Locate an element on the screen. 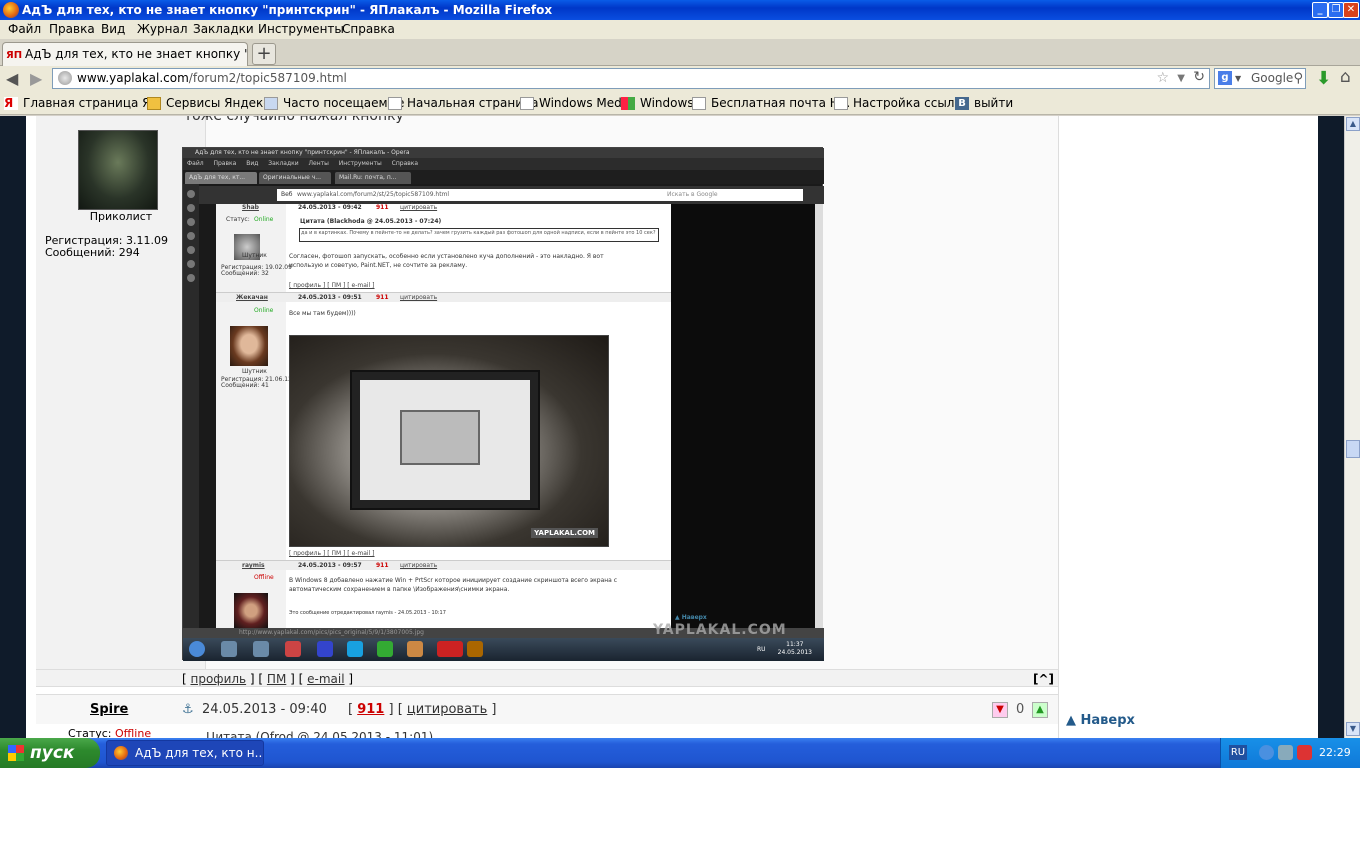  start-button: пуск is located at coordinates (50, 753).